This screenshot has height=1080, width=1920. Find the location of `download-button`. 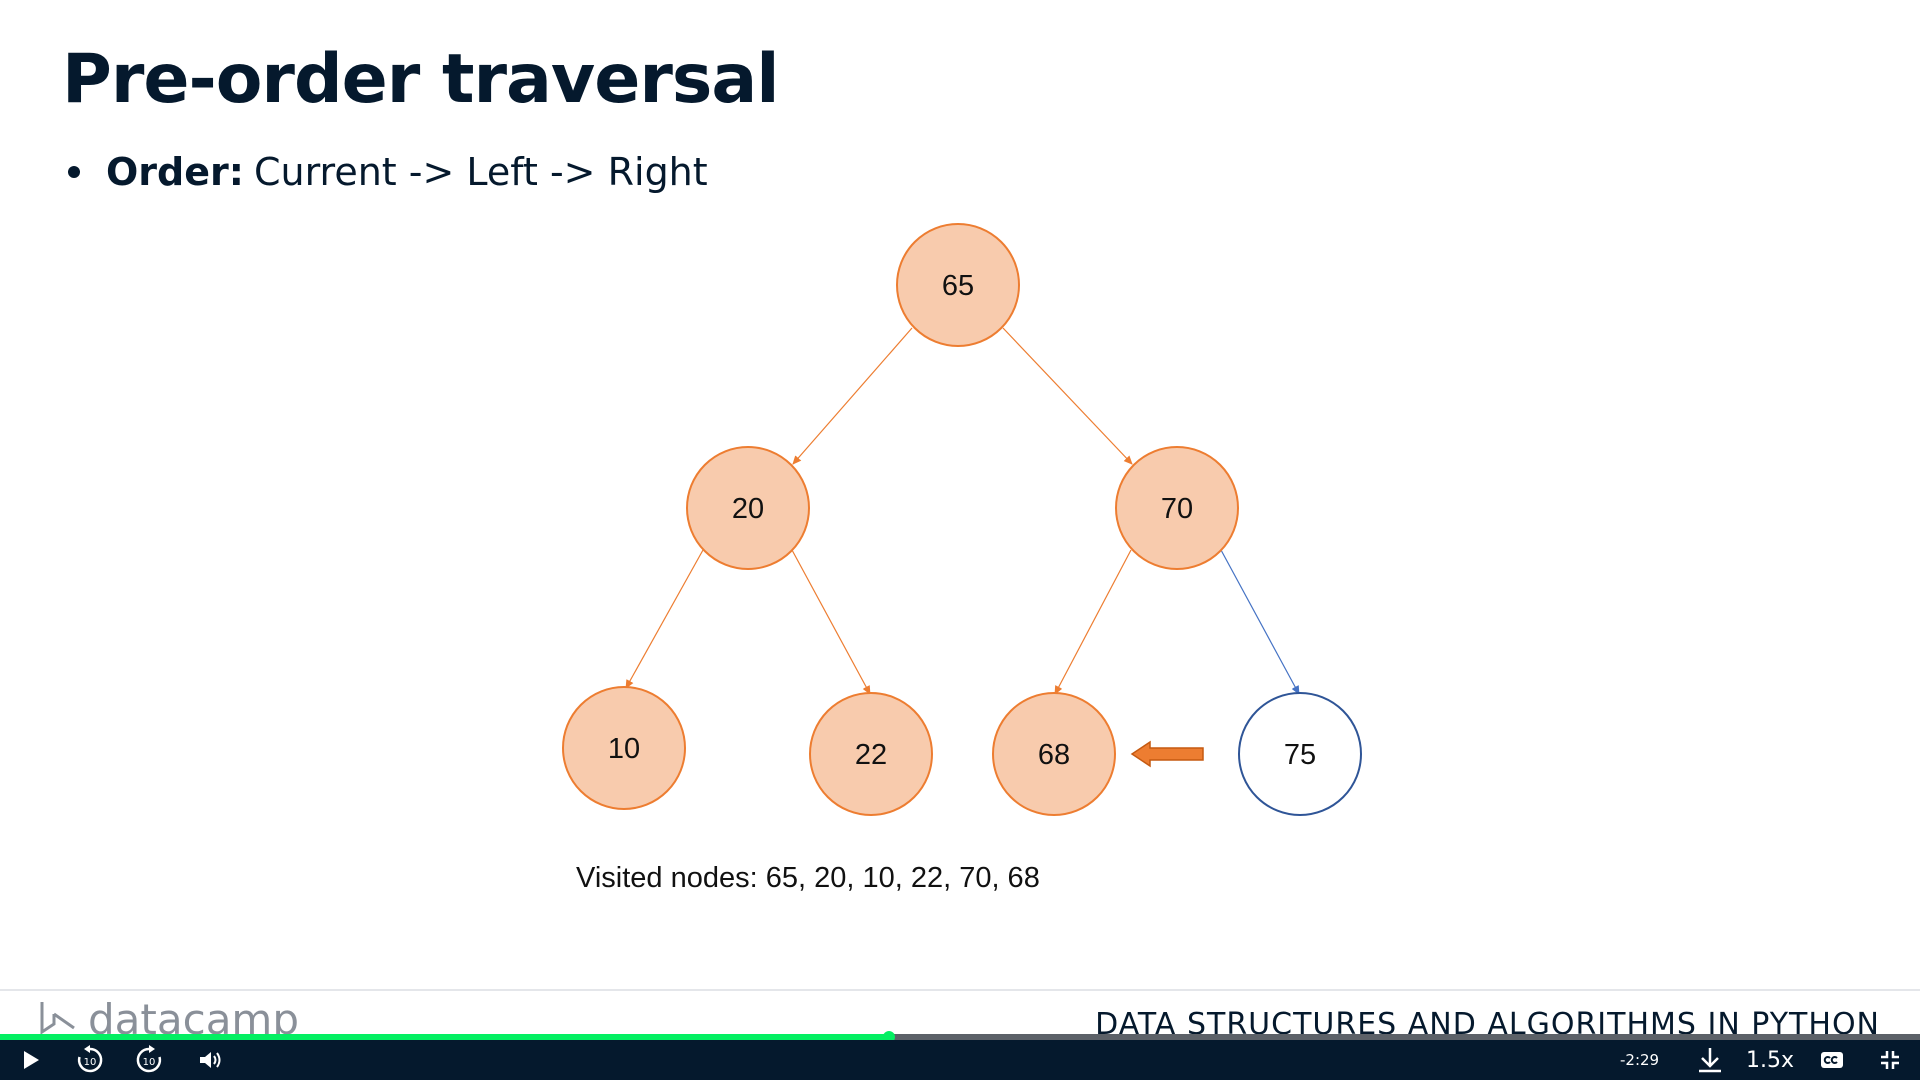

download-button is located at coordinates (1710, 1060).